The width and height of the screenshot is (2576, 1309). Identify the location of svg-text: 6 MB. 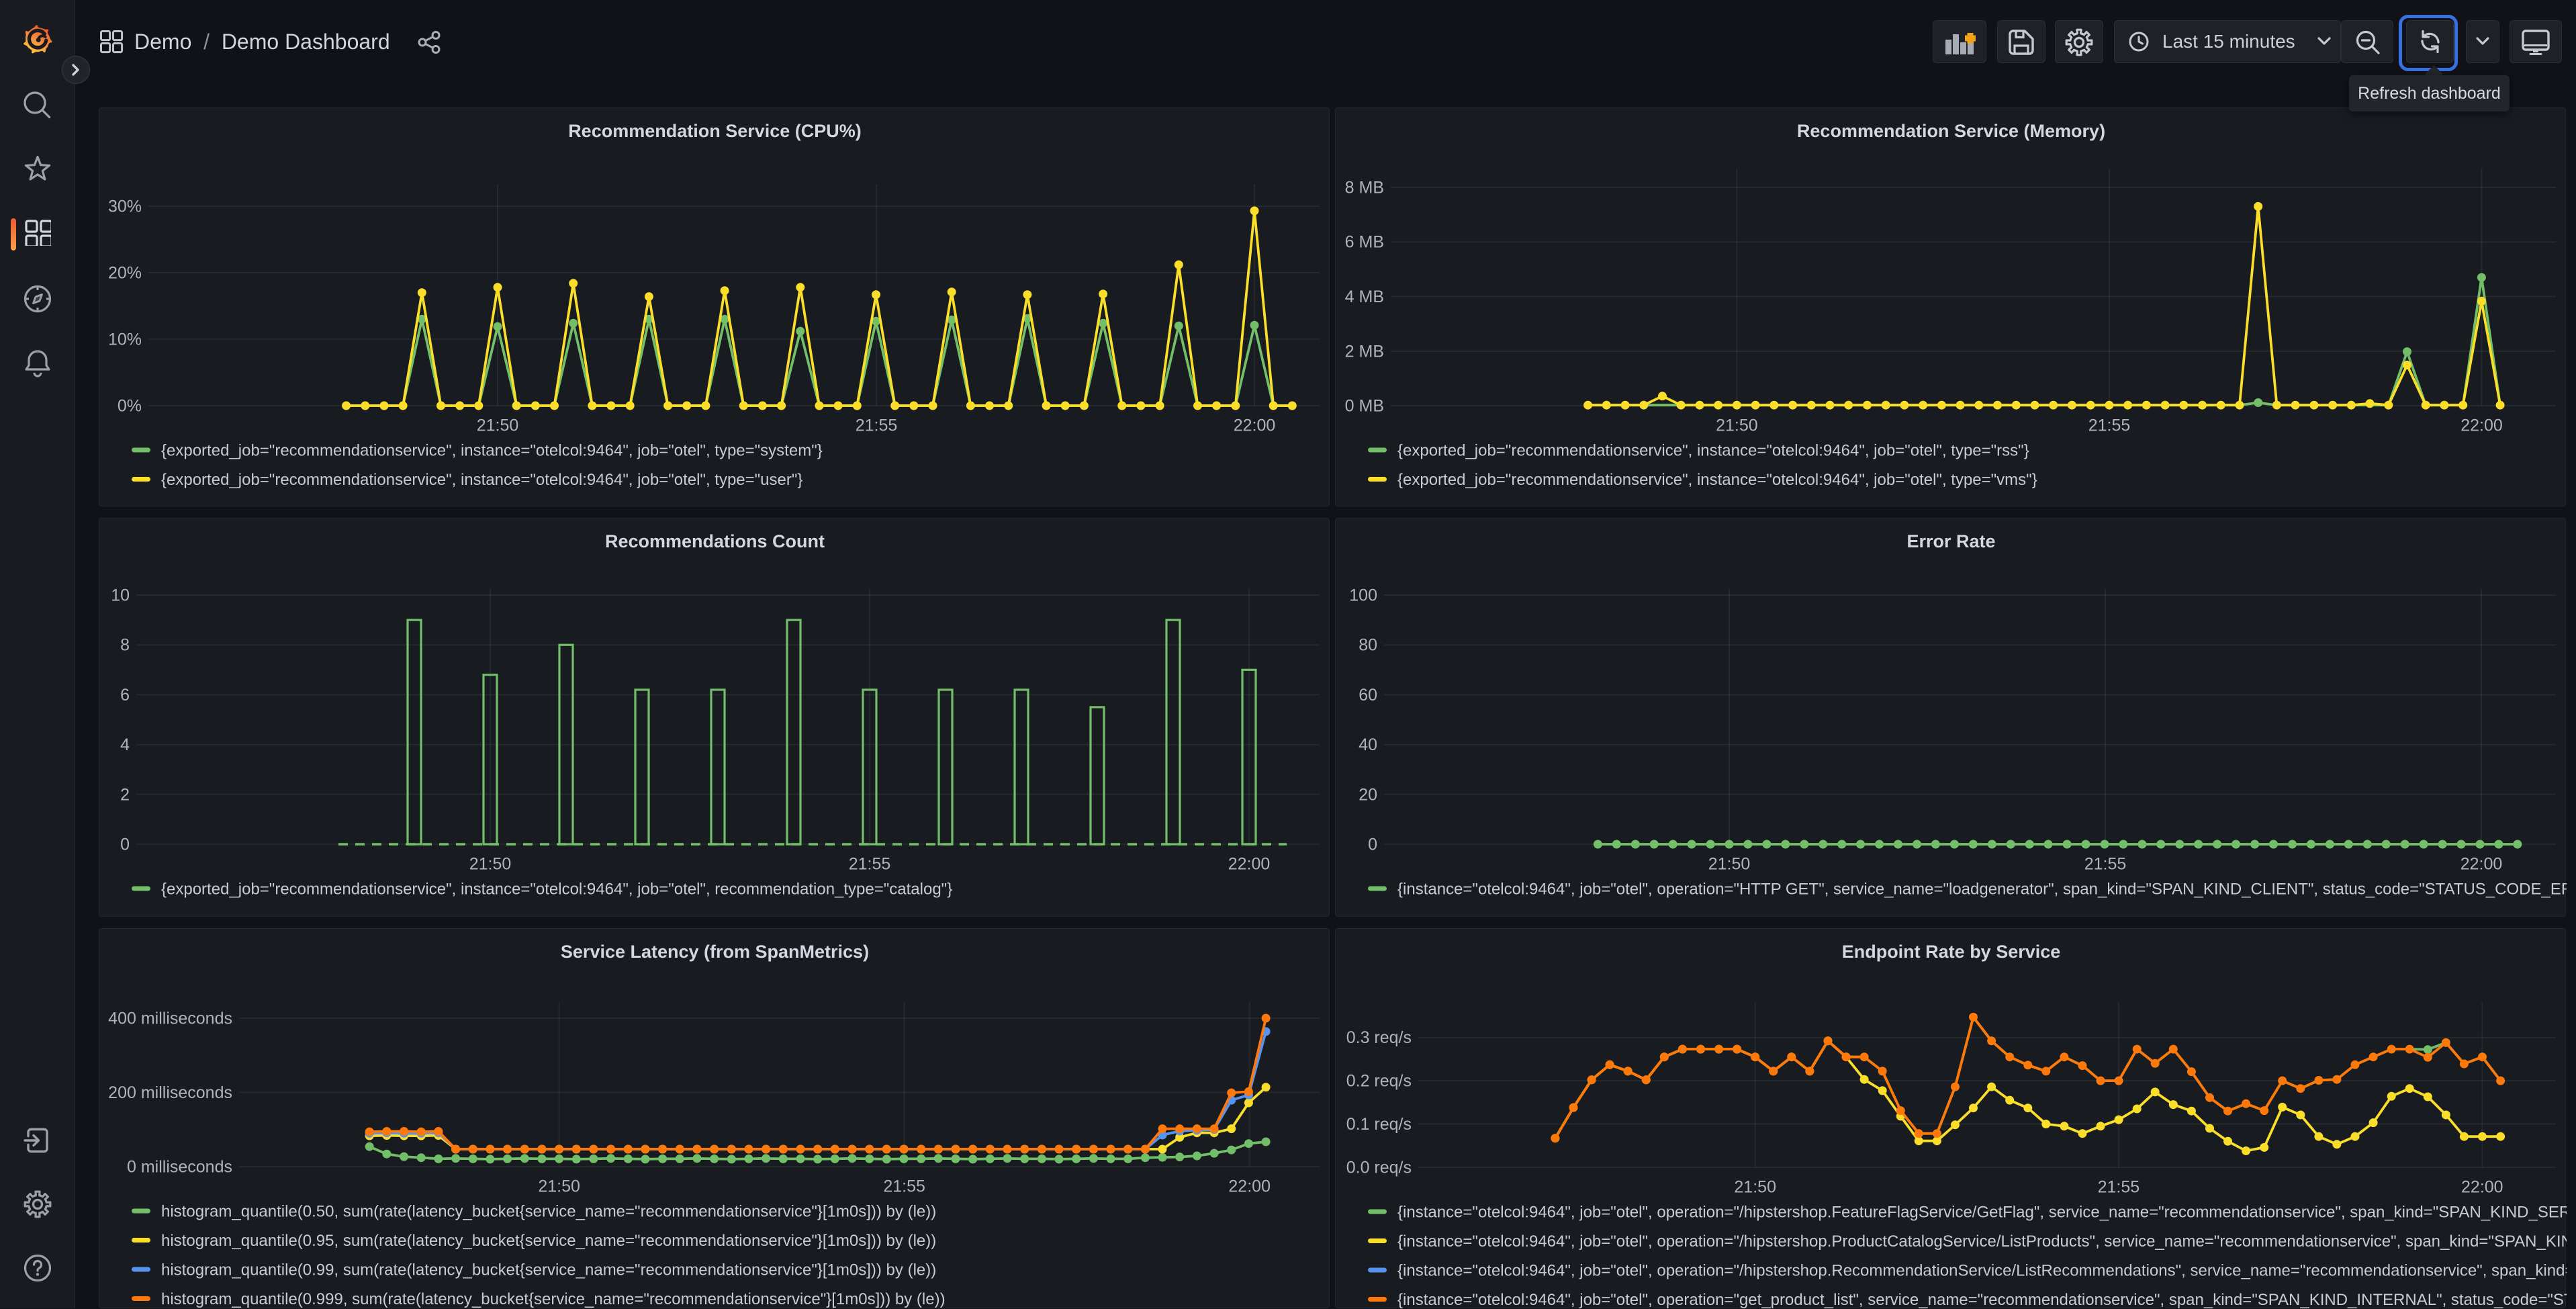
(1364, 243).